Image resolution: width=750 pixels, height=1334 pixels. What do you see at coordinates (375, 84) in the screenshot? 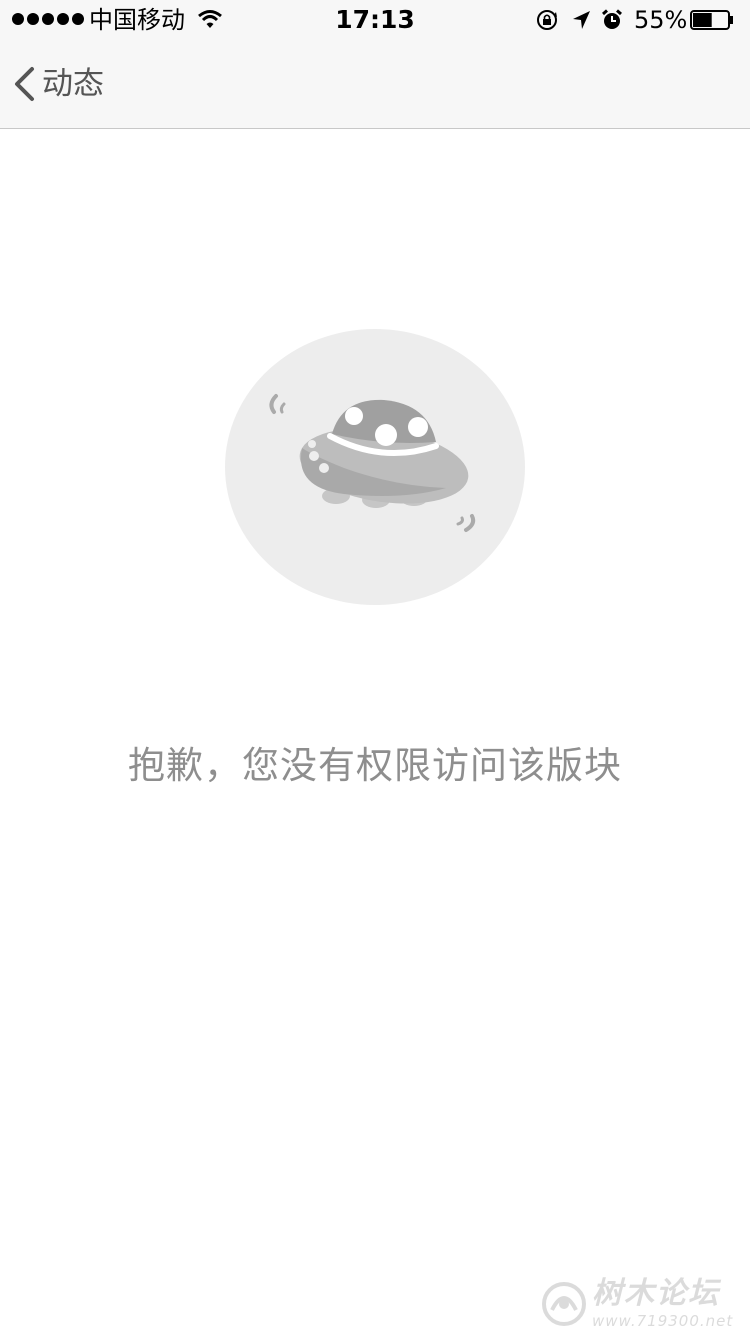
I see `navigation-bar: 动态` at bounding box center [375, 84].